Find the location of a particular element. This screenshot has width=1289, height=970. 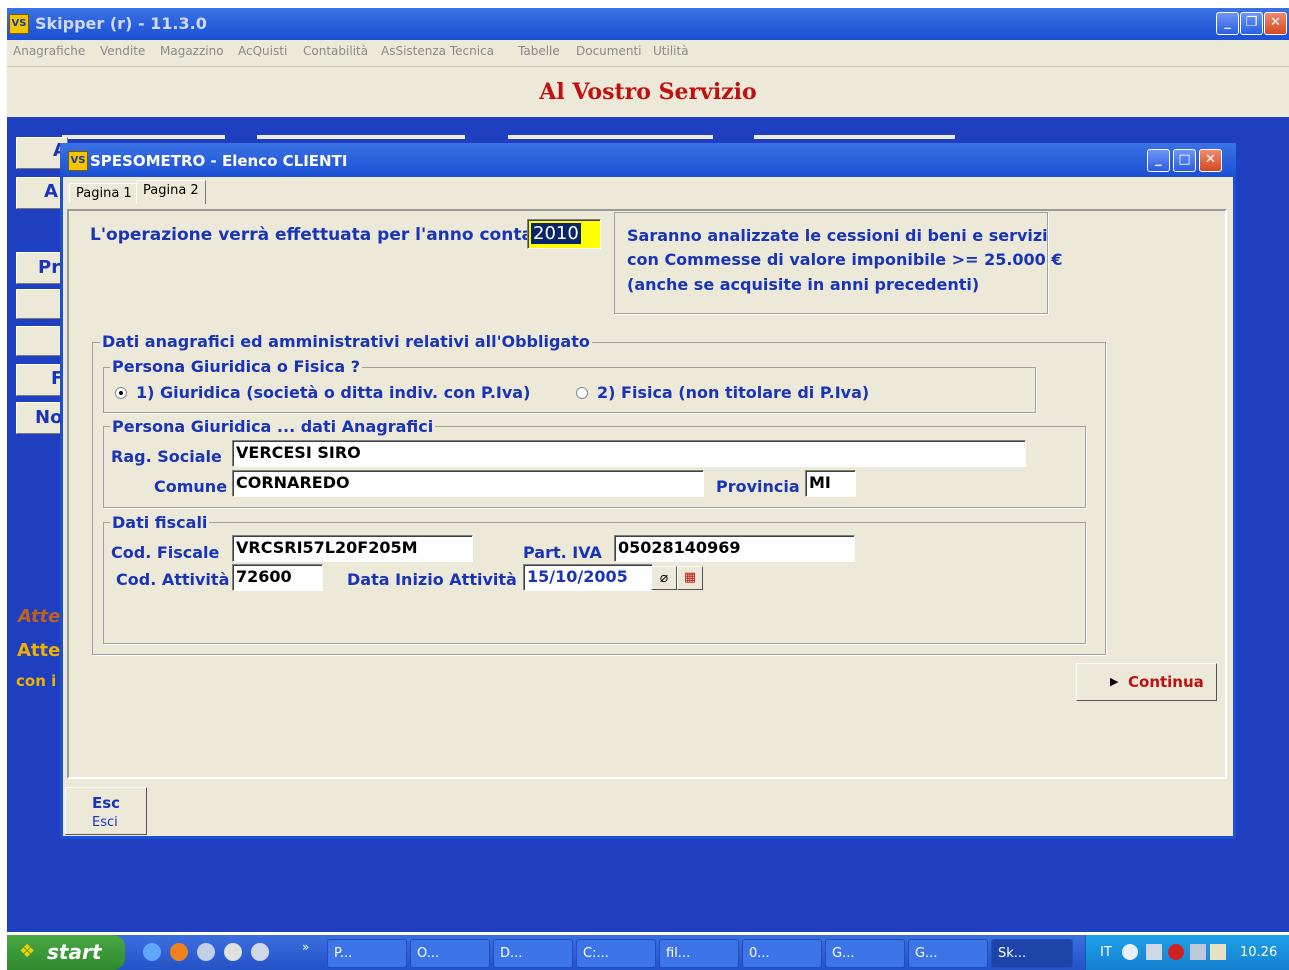

continua-label: Continua is located at coordinates (1166, 682).